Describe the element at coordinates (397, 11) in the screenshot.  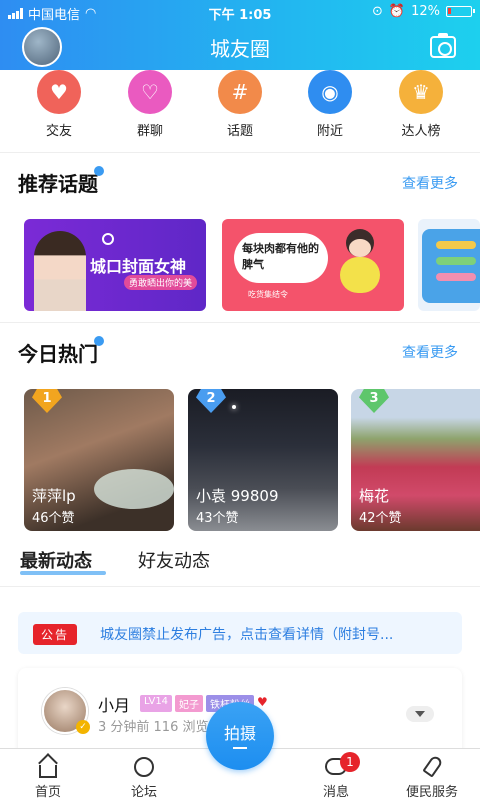
I see `alarm-icon: ⏰` at that location.